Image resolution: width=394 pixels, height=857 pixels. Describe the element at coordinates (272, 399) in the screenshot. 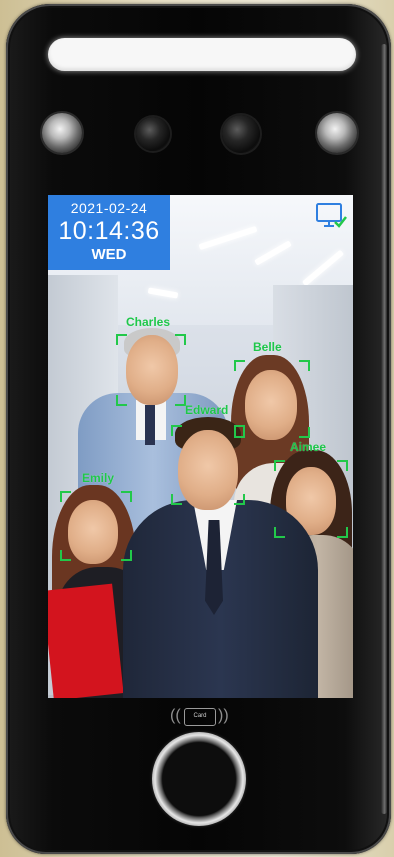

I see `face-box-belle` at that location.